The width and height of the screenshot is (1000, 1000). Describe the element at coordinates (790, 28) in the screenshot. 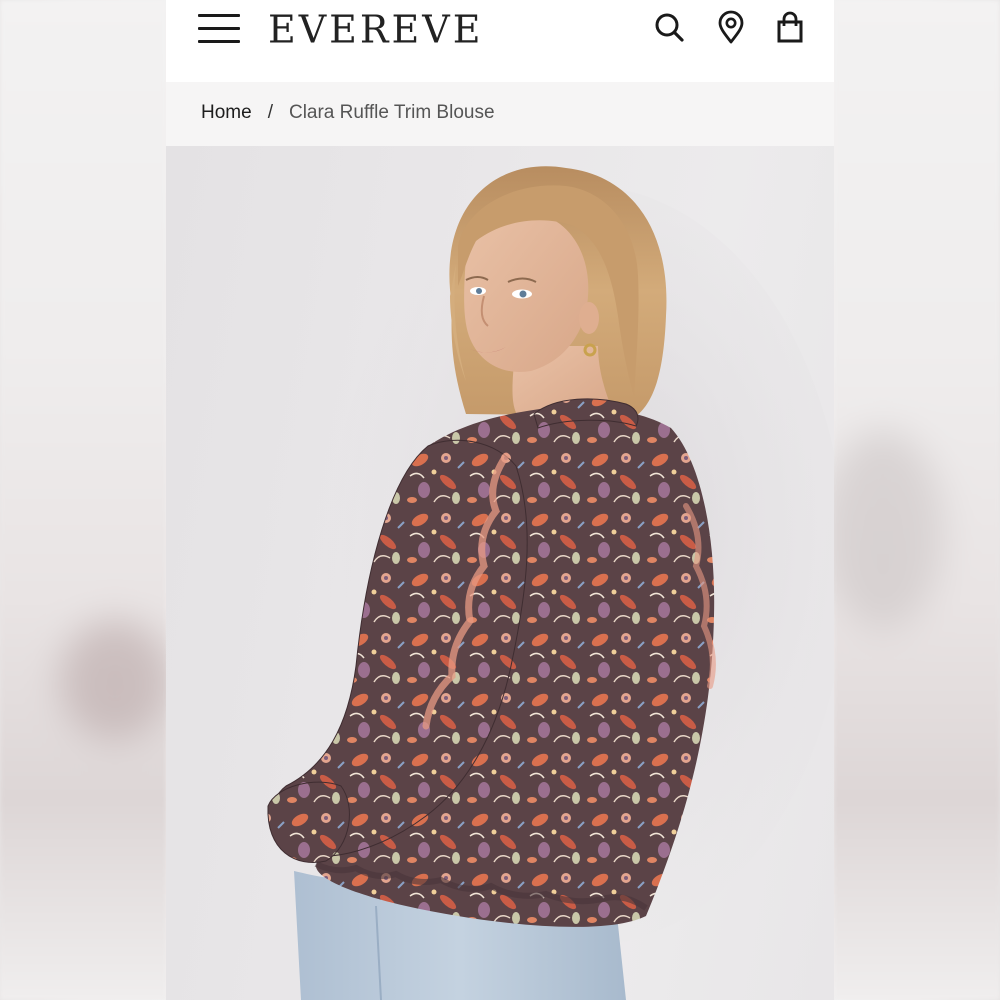

I see `shopping-bag-icon` at that location.